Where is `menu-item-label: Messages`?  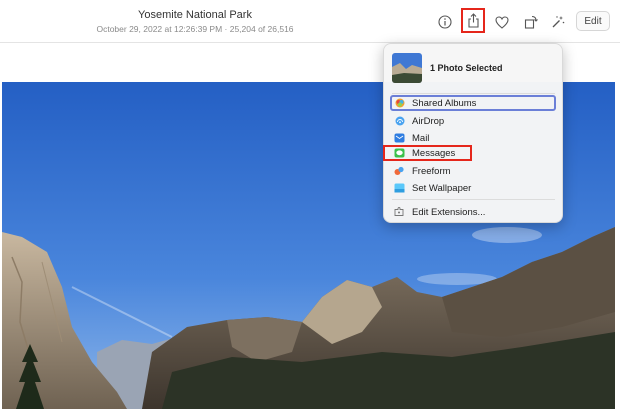 menu-item-label: Messages is located at coordinates (434, 153).